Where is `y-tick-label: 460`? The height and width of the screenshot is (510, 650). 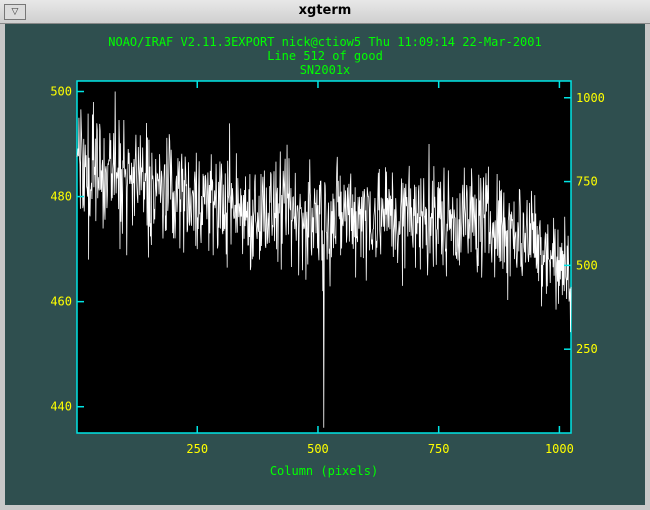 y-tick-label: 460 is located at coordinates (61, 302).